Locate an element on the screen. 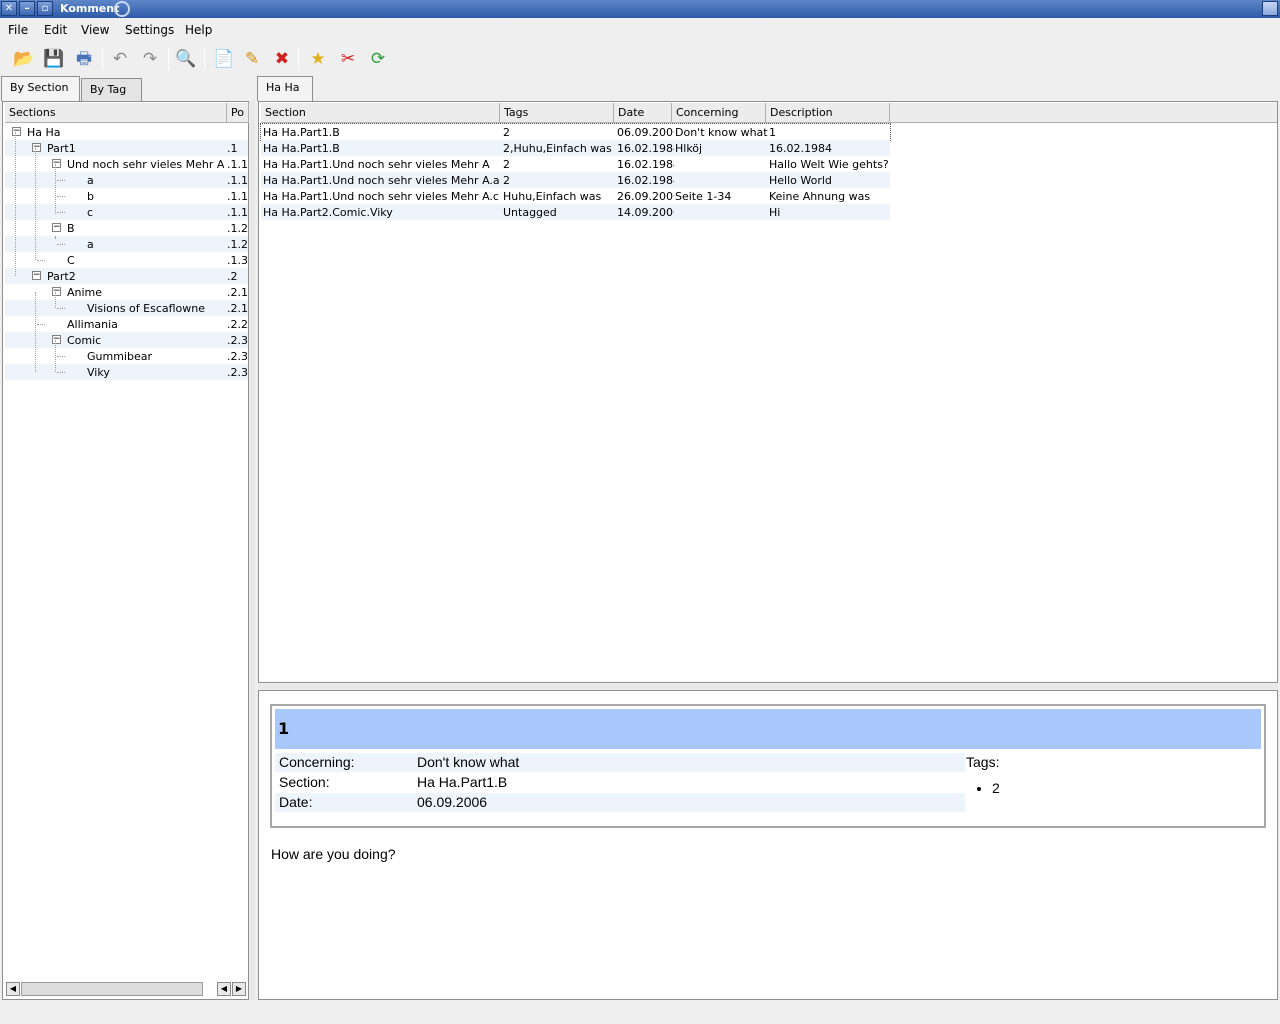 This screenshot has height=1024, width=1280. menu-edit: Edit is located at coordinates (55, 30).